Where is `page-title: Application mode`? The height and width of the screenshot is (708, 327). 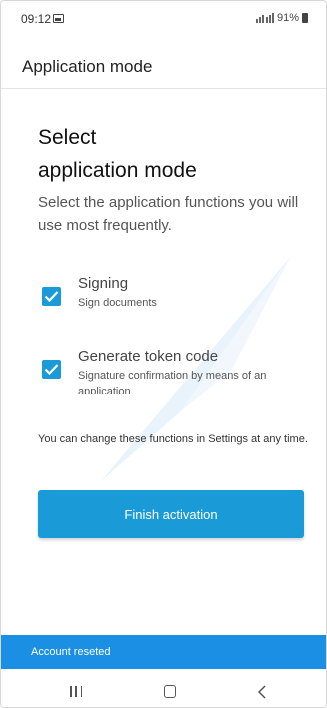 page-title: Application mode is located at coordinates (87, 66).